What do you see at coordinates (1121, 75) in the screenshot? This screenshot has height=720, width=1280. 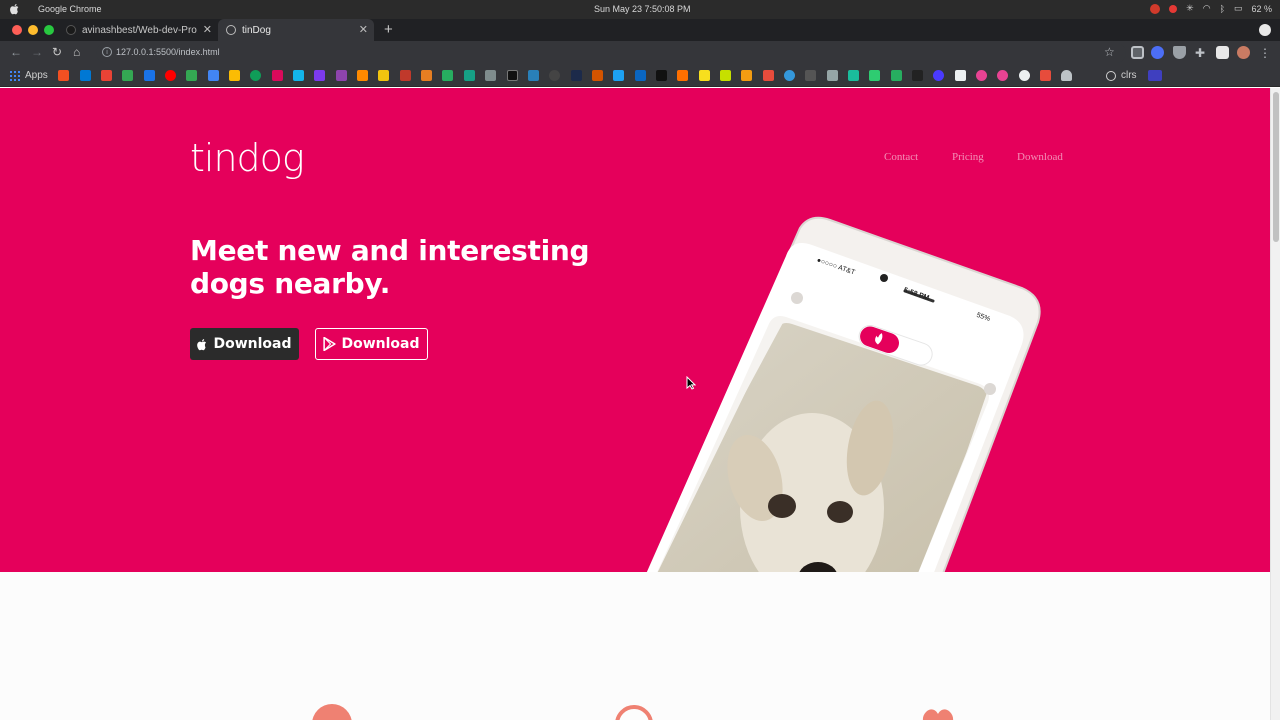 I see `bookmark-clrs: clrs` at bounding box center [1121, 75].